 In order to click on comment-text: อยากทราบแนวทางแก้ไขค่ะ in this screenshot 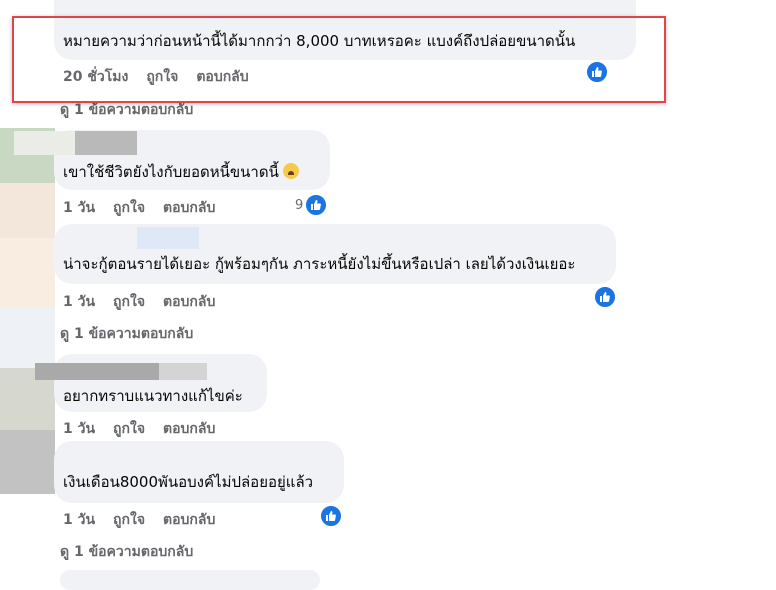, I will do `click(153, 396)`.